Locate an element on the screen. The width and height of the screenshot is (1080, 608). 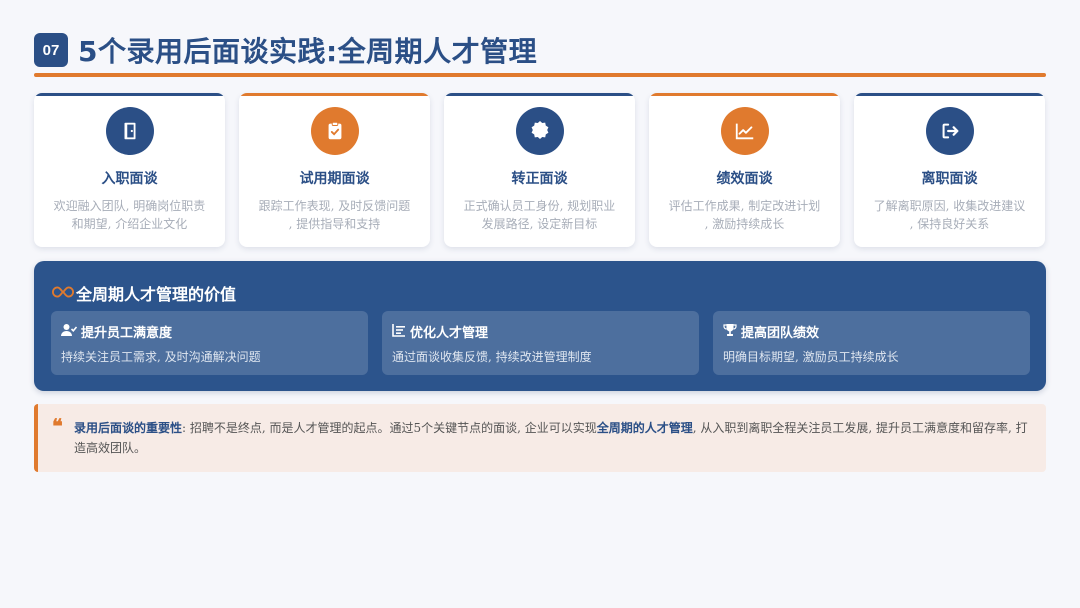
section-number-badge: 07 is located at coordinates (51, 50).